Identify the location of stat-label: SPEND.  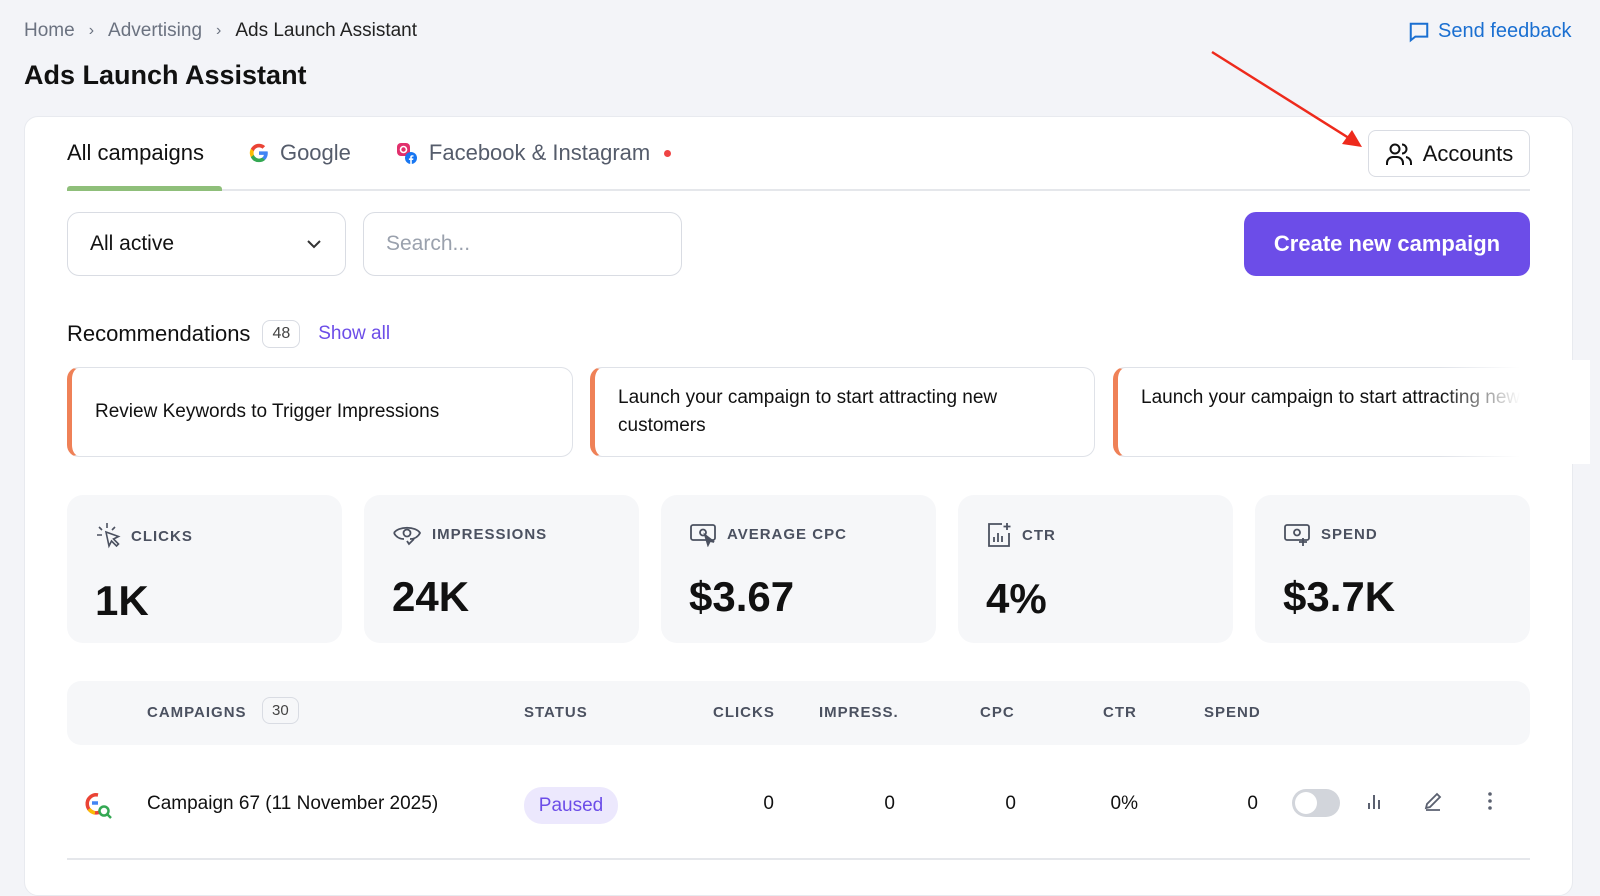
(1349, 534).